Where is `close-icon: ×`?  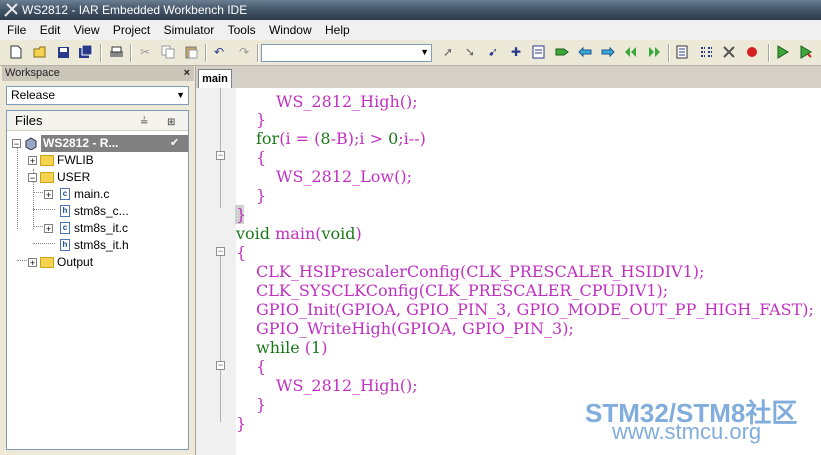
close-icon: × is located at coordinates (187, 73).